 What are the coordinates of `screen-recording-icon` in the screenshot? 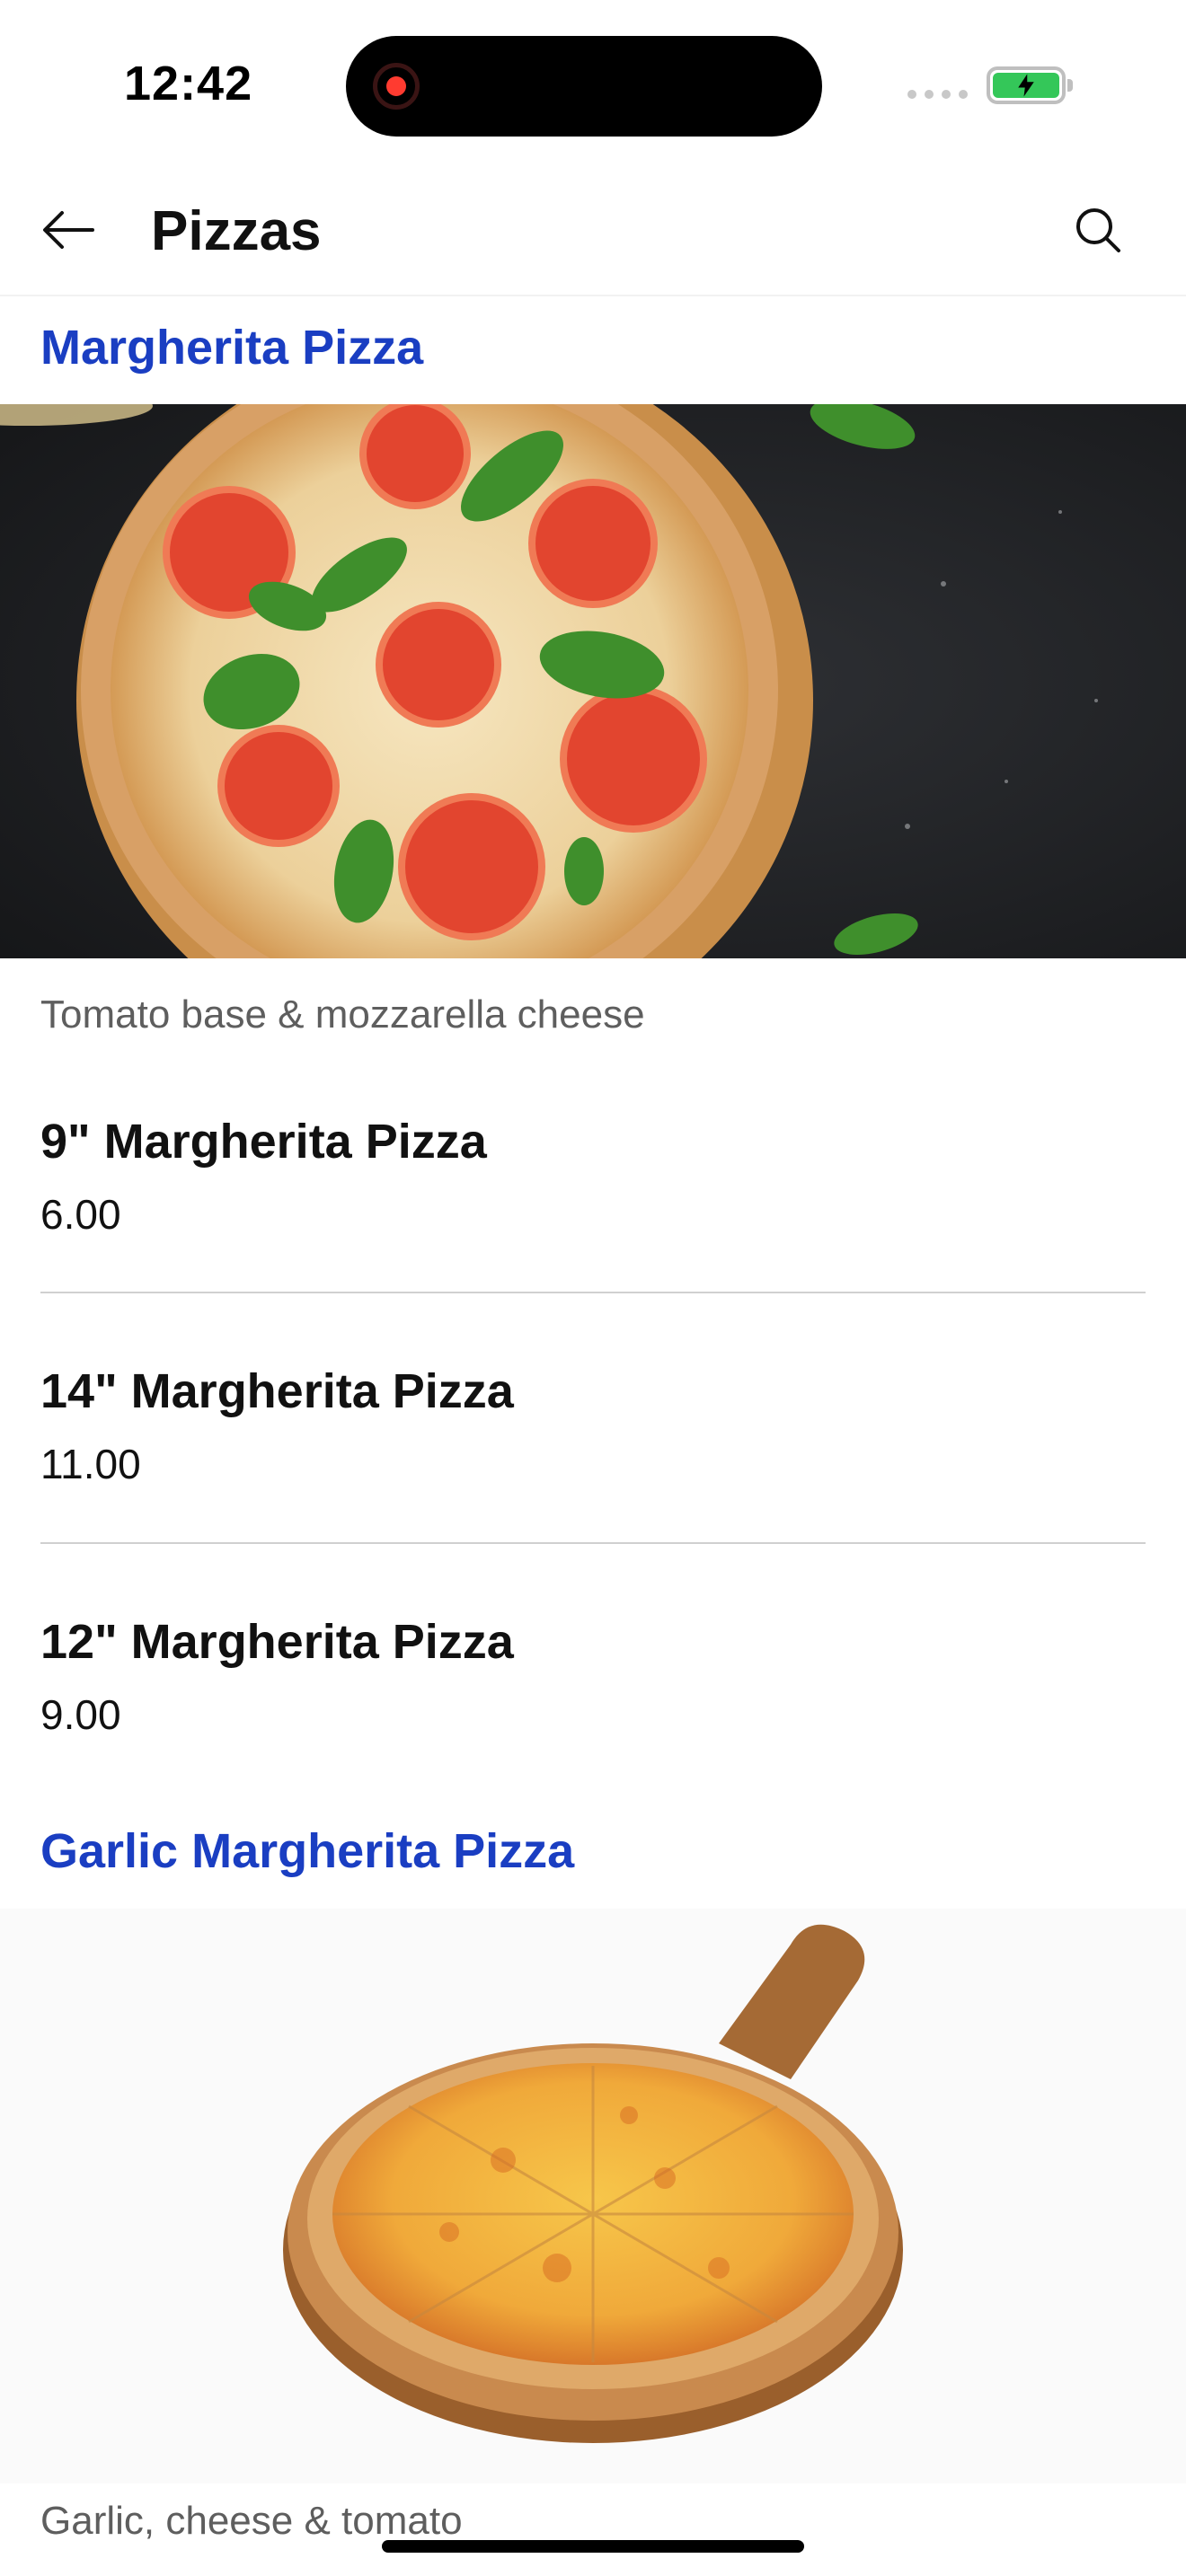 It's located at (396, 86).